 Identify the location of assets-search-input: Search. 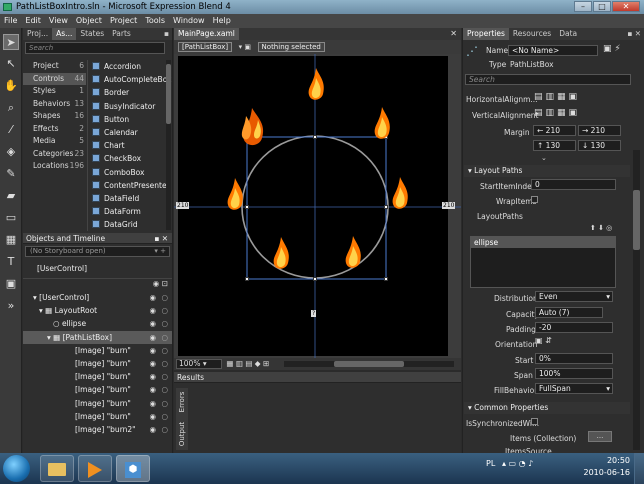
(95, 48).